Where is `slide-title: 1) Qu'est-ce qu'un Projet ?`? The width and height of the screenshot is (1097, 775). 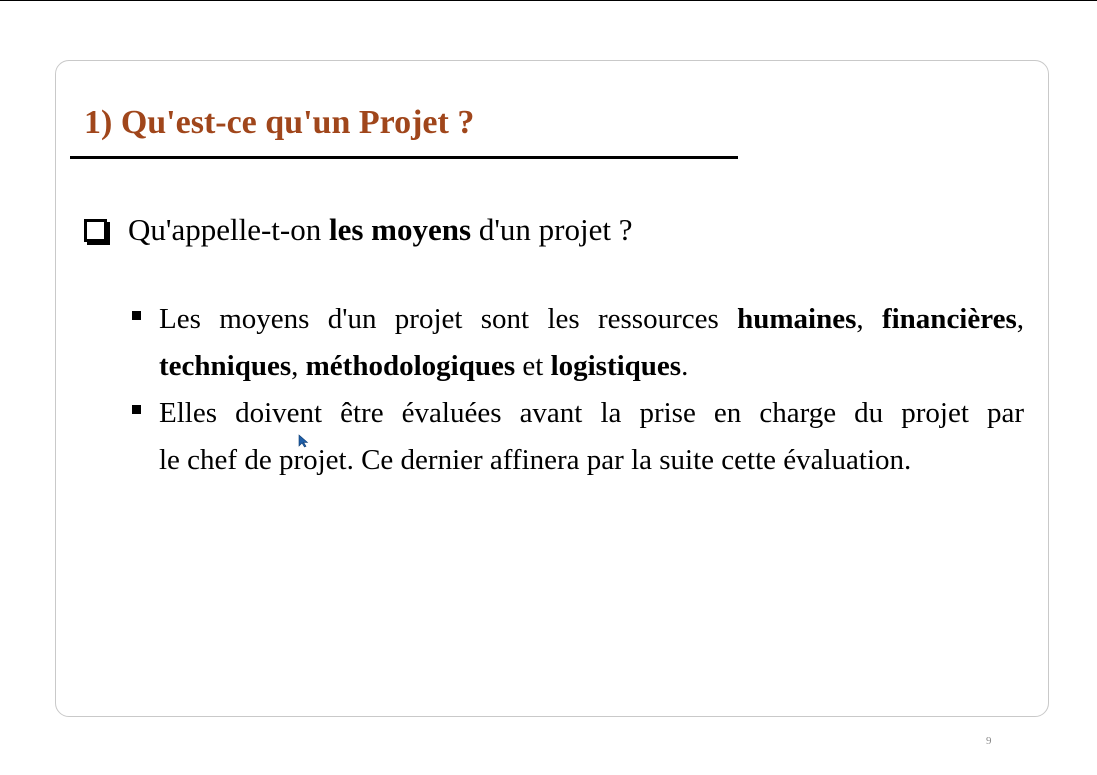
slide-title: 1) Qu'est-ce qu'un Projet ? is located at coordinates (279, 122).